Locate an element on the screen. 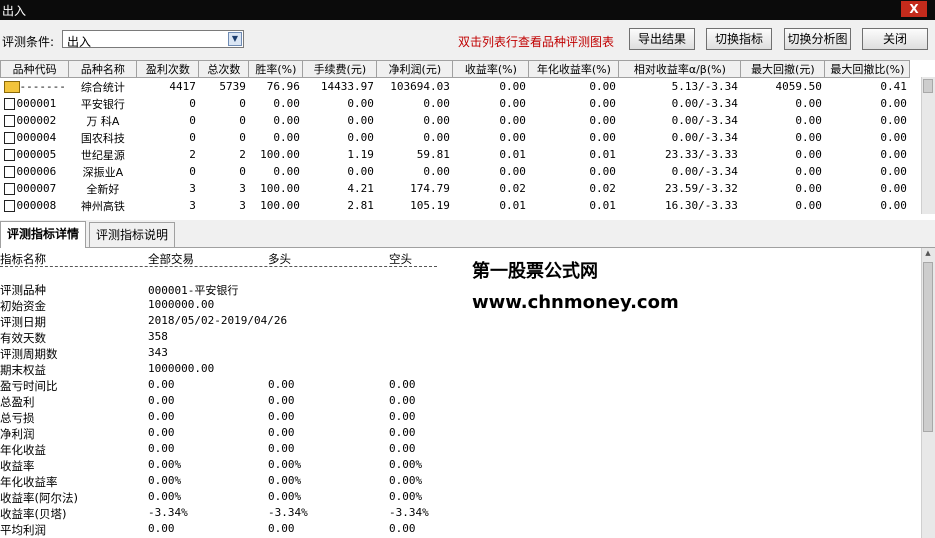 This screenshot has width=935, height=538. grid-scrollbar is located at coordinates (928, 145).